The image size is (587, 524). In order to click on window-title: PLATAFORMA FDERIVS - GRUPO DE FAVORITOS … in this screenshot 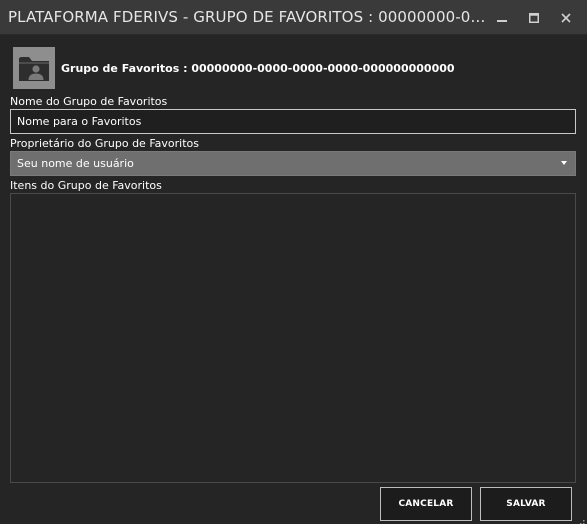, I will do `click(247, 17)`.